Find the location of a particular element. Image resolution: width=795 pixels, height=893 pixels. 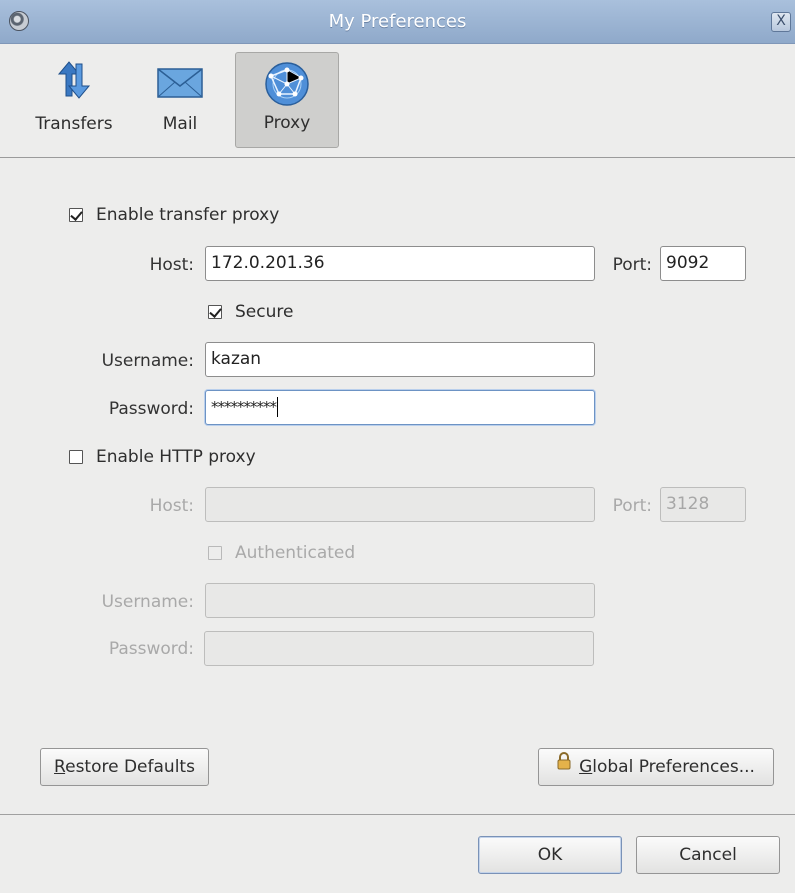

transfer-username-label: Username: is located at coordinates (147, 361).